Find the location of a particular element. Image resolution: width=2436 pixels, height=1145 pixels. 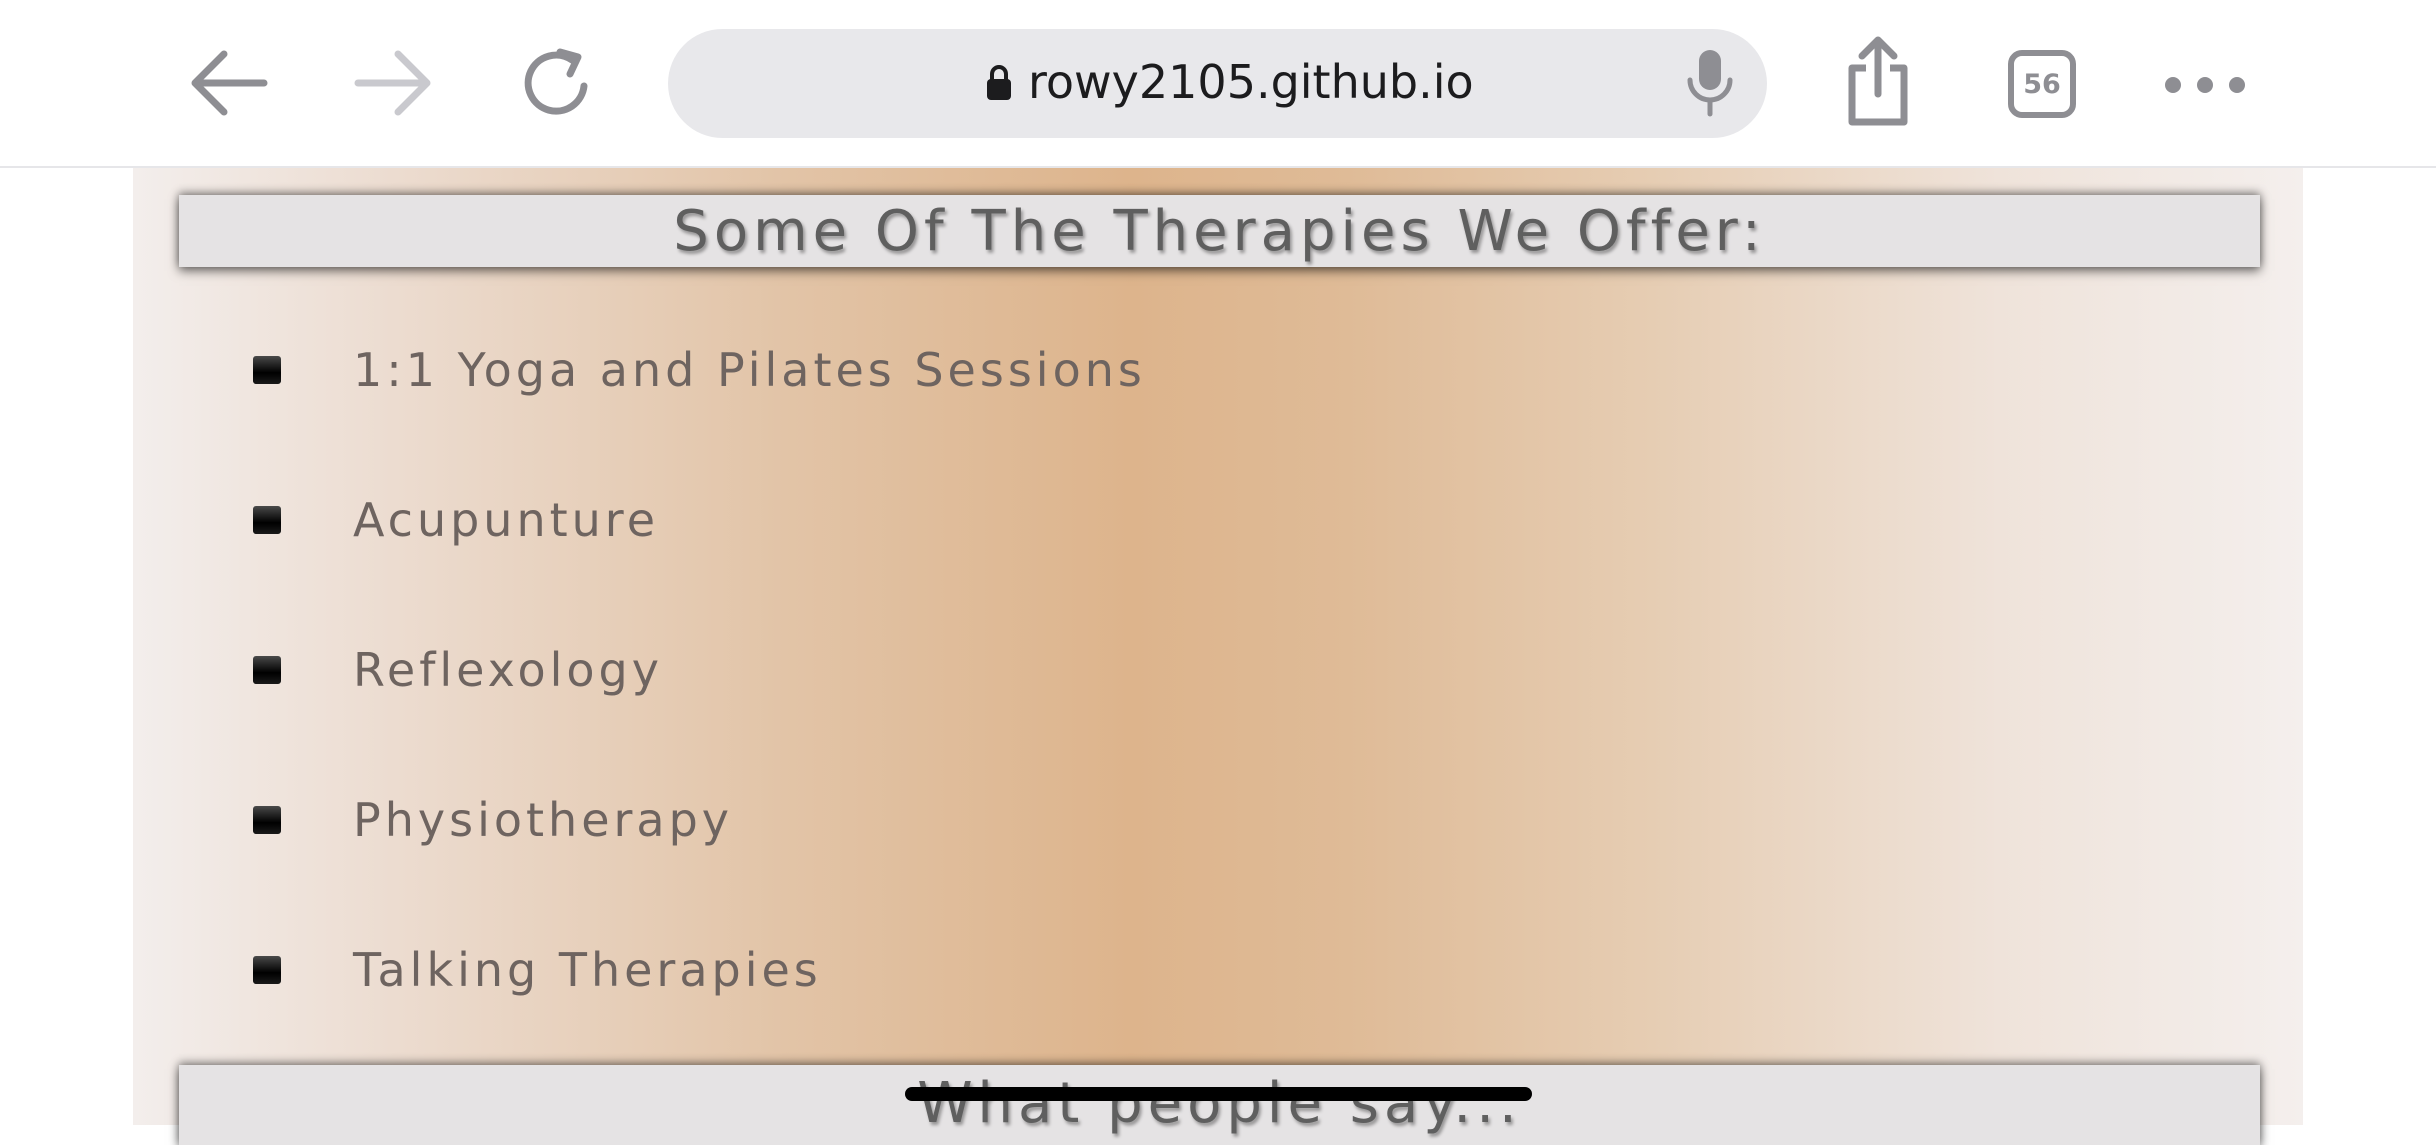

reload-icon is located at coordinates (556, 81).